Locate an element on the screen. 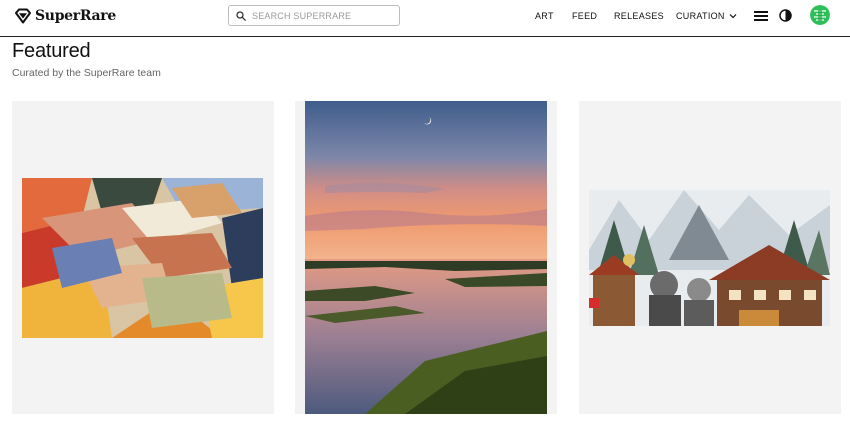 The width and height of the screenshot is (850, 425). diamond-icon is located at coordinates (23, 16).